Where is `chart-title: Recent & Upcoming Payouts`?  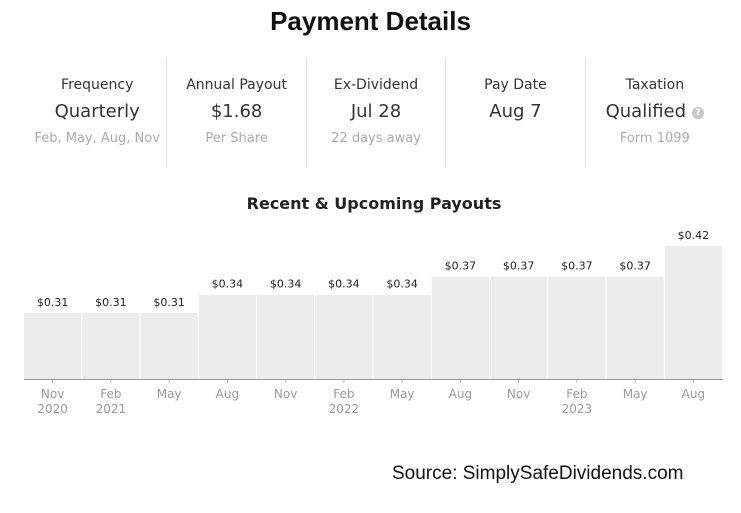 chart-title: Recent & Upcoming Payouts is located at coordinates (374, 203).